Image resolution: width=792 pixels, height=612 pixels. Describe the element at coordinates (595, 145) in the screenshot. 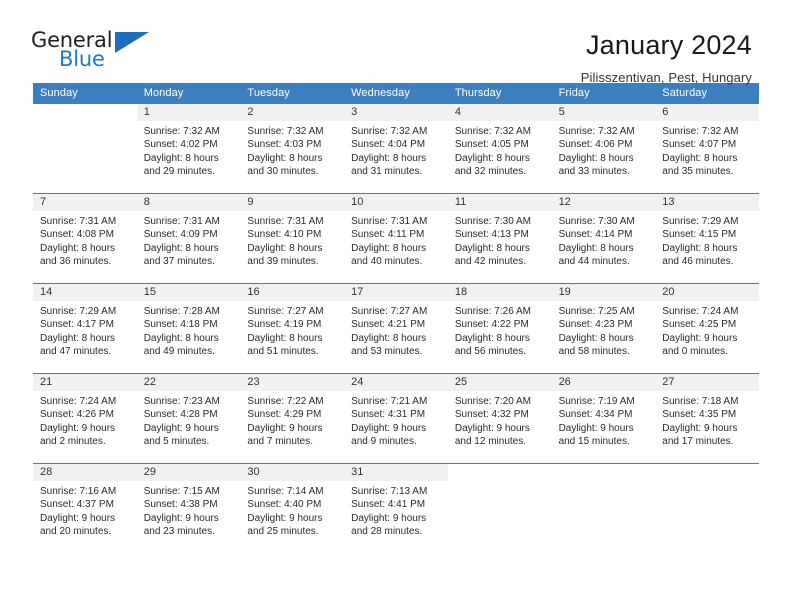

I see `sunset-text: Sunset: 4:06 PM` at that location.